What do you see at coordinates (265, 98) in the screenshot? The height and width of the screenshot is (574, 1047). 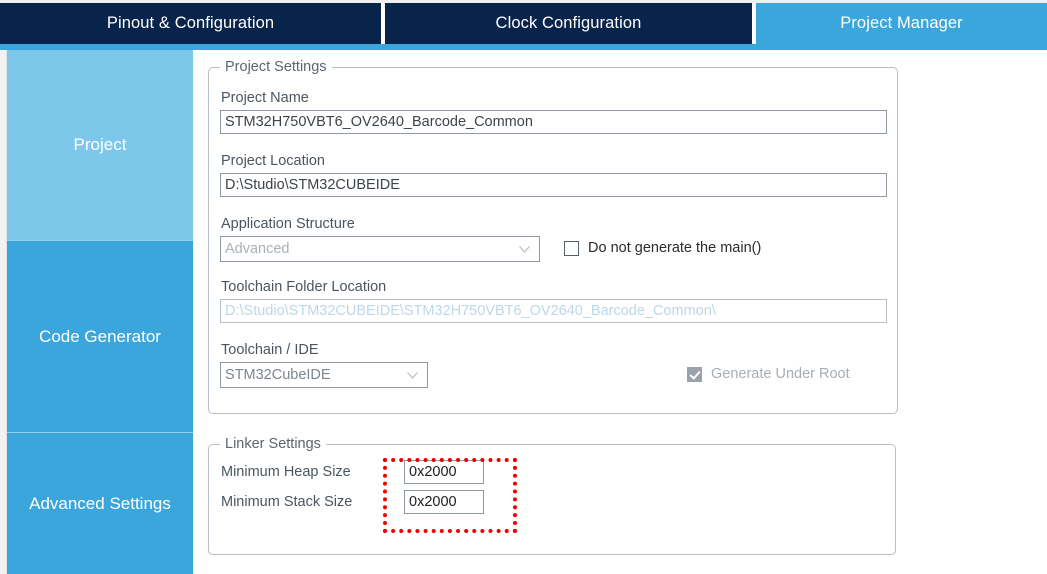 I see `project-name-label: Project Name` at bounding box center [265, 98].